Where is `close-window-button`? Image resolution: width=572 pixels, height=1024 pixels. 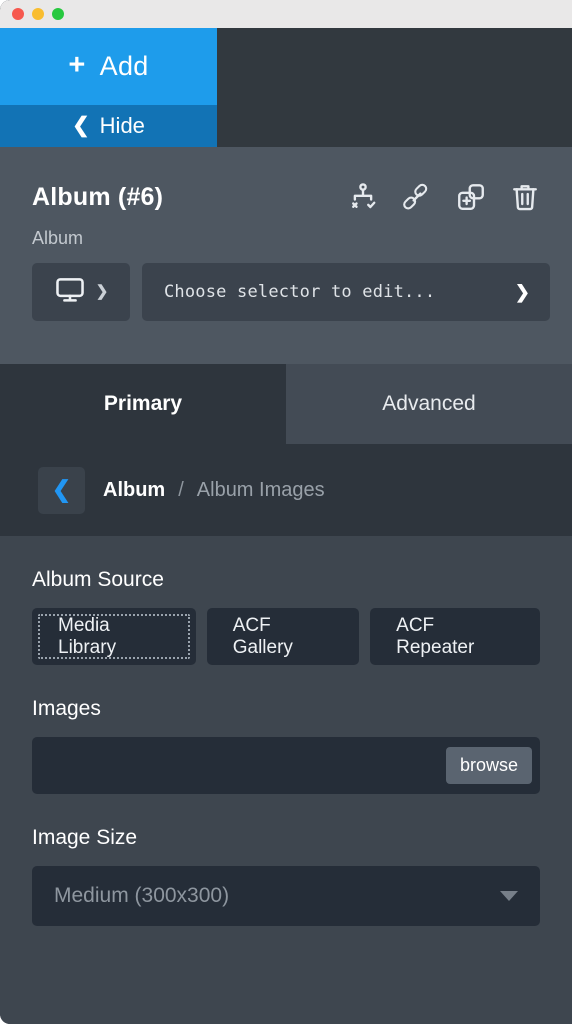
close-window-button is located at coordinates (18, 14).